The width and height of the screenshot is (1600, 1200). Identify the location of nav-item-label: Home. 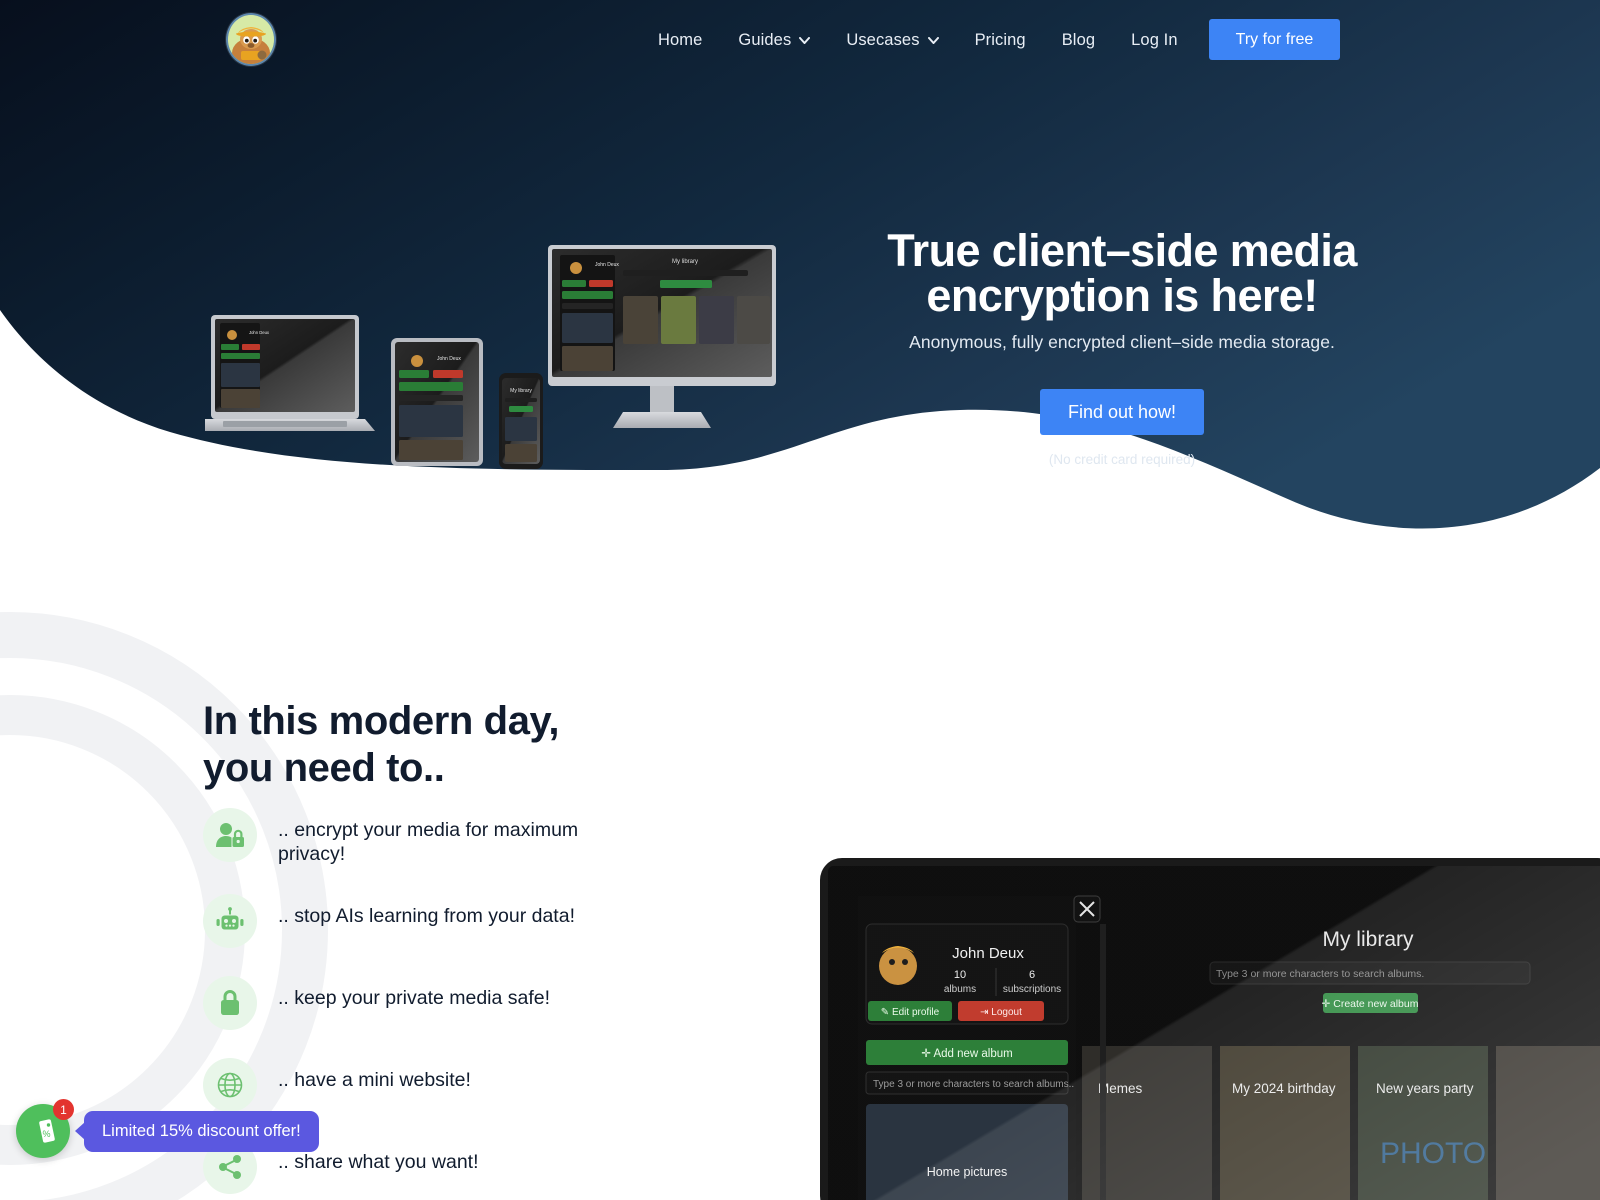
(680, 39).